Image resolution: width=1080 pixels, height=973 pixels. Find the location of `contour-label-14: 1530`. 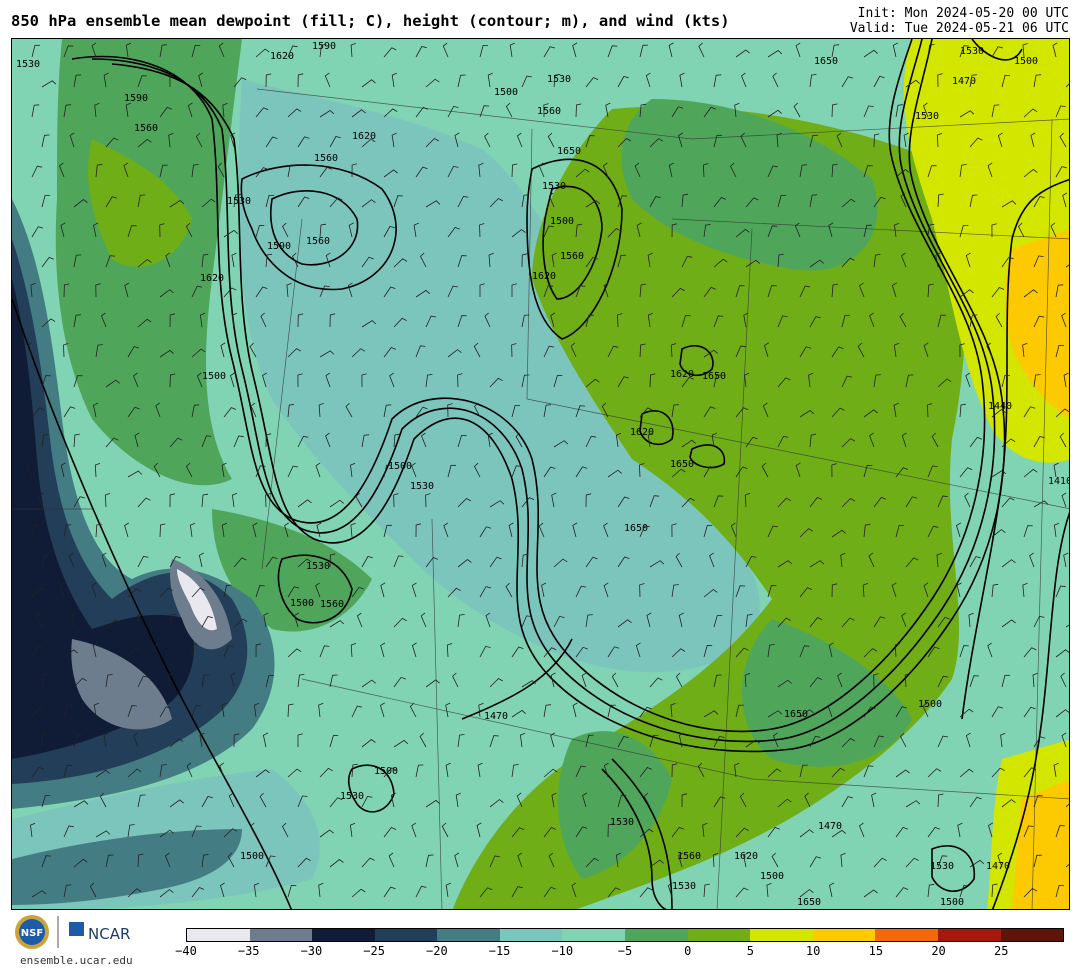

contour-label-14: 1530 is located at coordinates (554, 186).